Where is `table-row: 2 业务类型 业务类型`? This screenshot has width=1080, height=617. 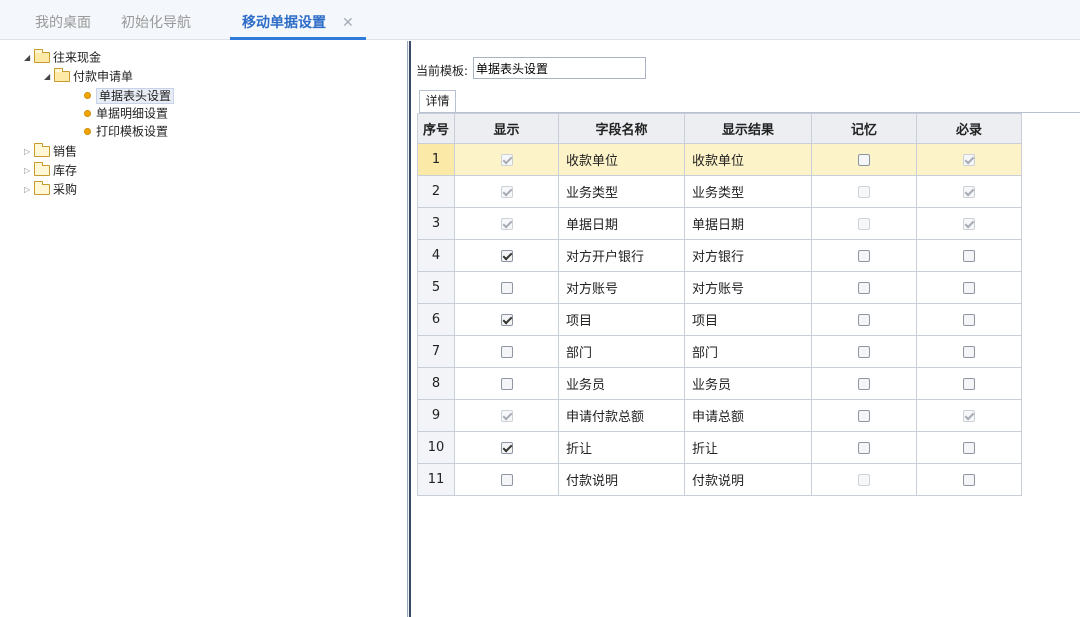 table-row: 2 业务类型 业务类型 is located at coordinates (719, 191).